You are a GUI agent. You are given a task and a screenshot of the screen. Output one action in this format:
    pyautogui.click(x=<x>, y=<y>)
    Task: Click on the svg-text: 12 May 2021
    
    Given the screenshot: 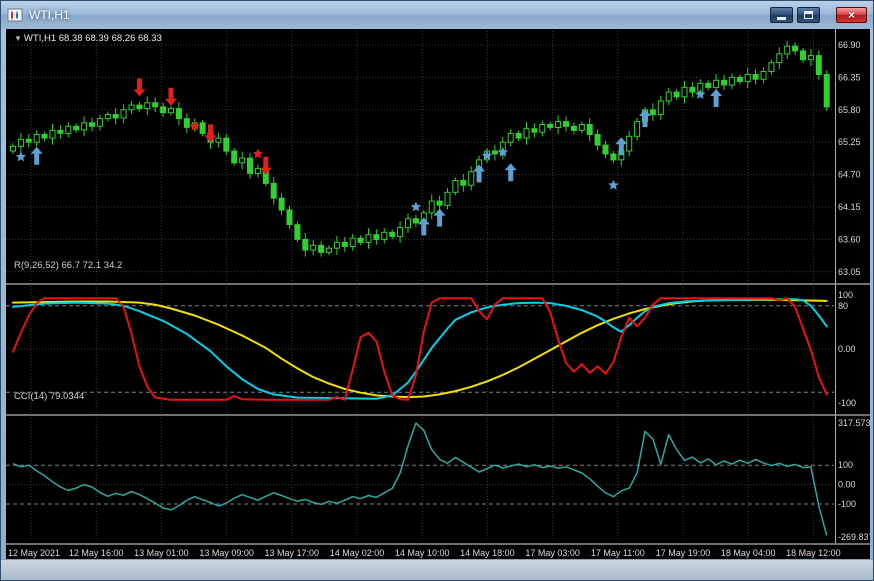 What is the action you would take?
    pyautogui.click(x=34, y=553)
    